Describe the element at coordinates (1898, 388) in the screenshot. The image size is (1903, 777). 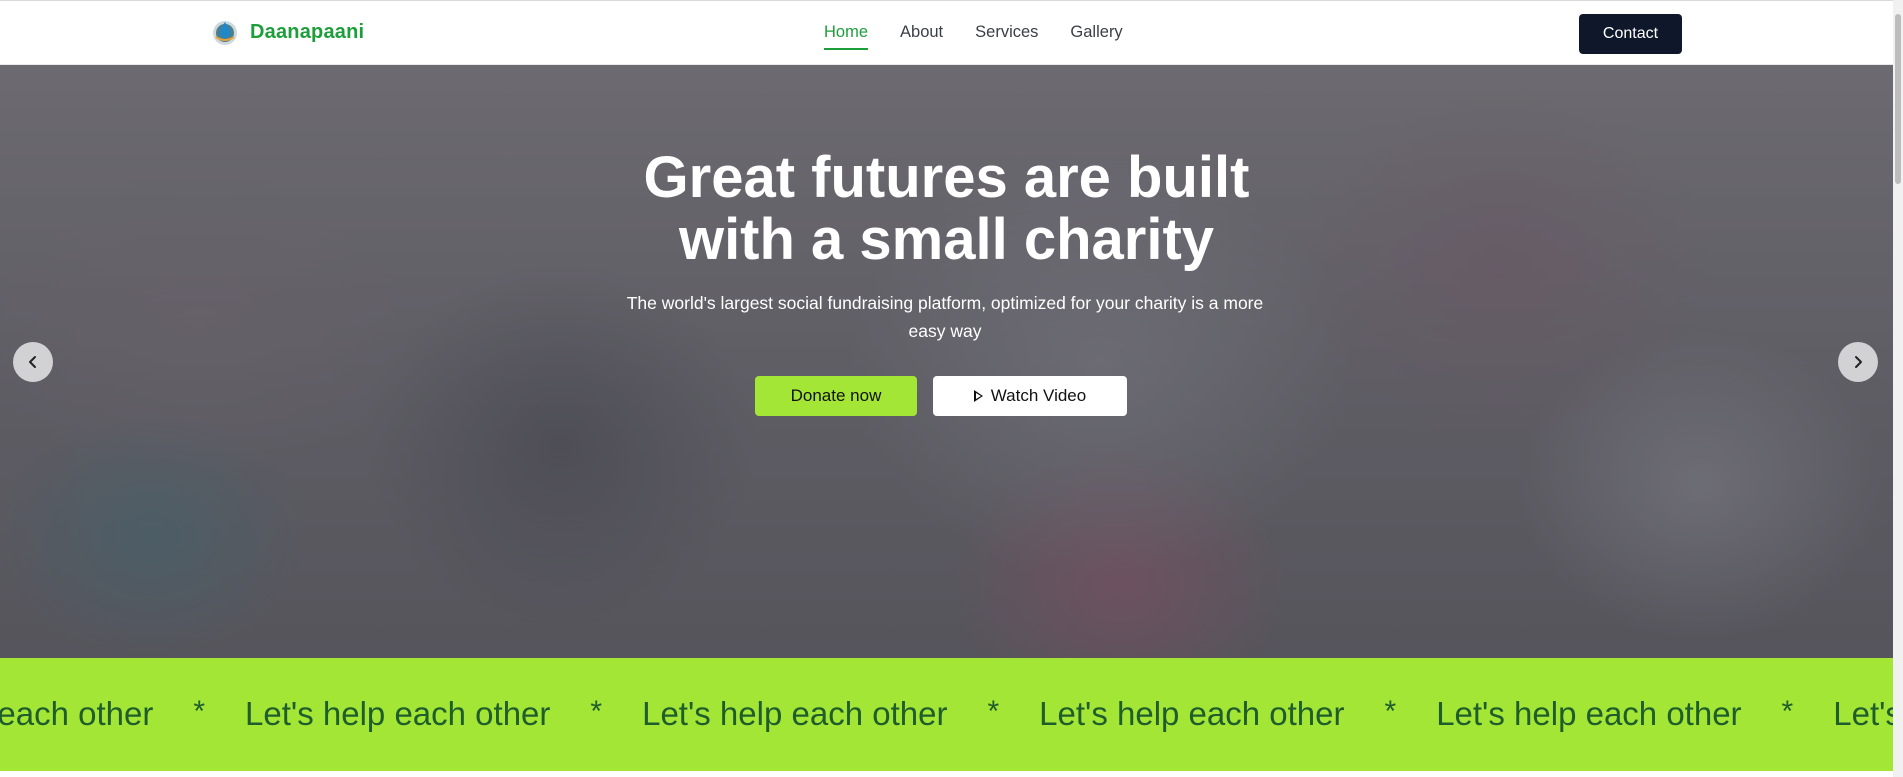
I see `page-scrollbar` at that location.